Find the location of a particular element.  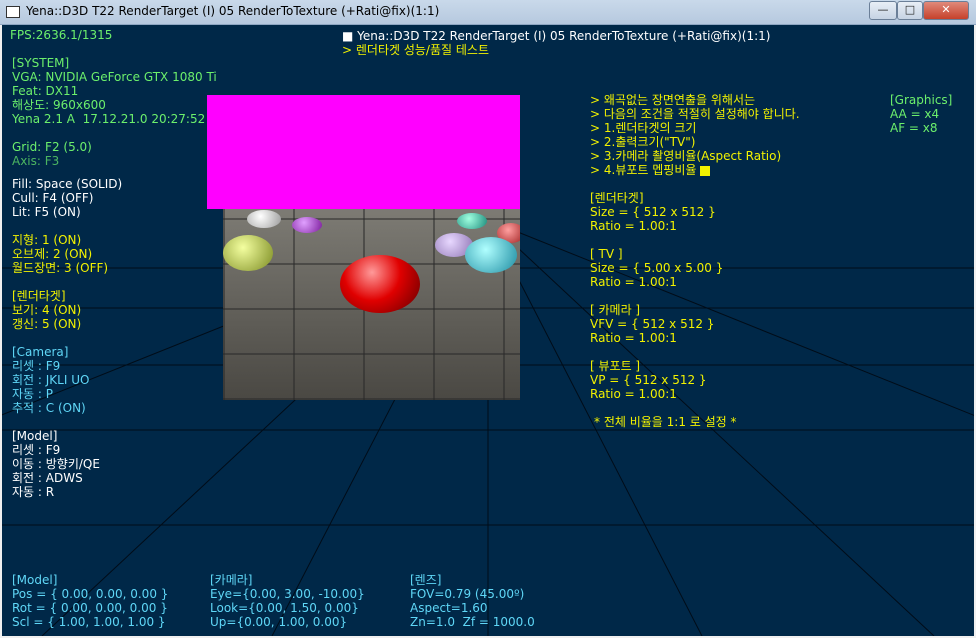

viewport-section: [ 뷰포트 ] is located at coordinates (615, 366).